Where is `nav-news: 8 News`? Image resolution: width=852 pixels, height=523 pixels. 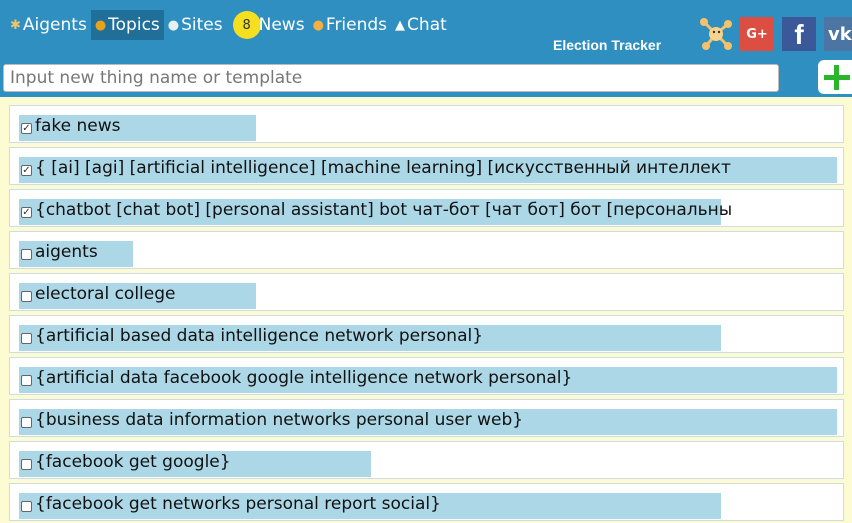 nav-news: 8 News is located at coordinates (268, 25).